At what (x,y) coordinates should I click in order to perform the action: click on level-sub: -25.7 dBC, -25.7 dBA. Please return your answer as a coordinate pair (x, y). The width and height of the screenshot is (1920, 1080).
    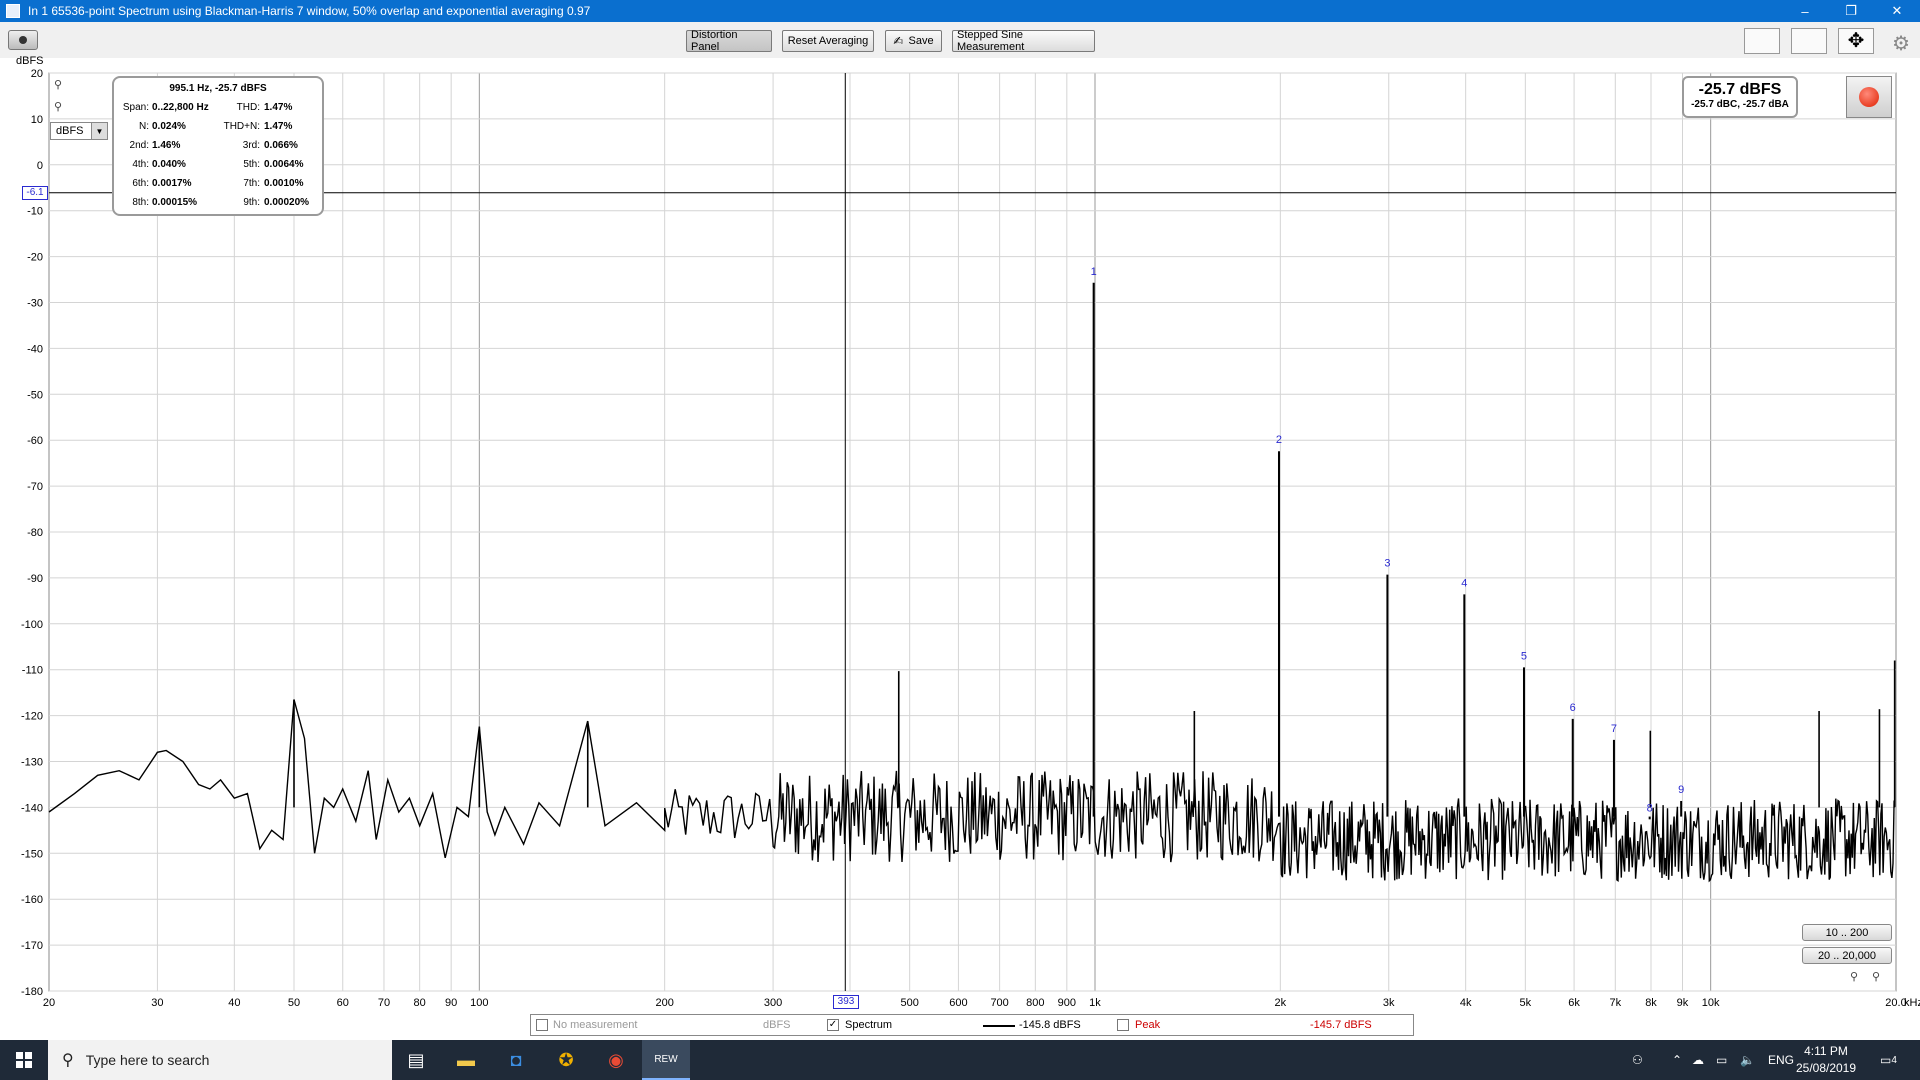
    Looking at the image, I should click on (1740, 104).